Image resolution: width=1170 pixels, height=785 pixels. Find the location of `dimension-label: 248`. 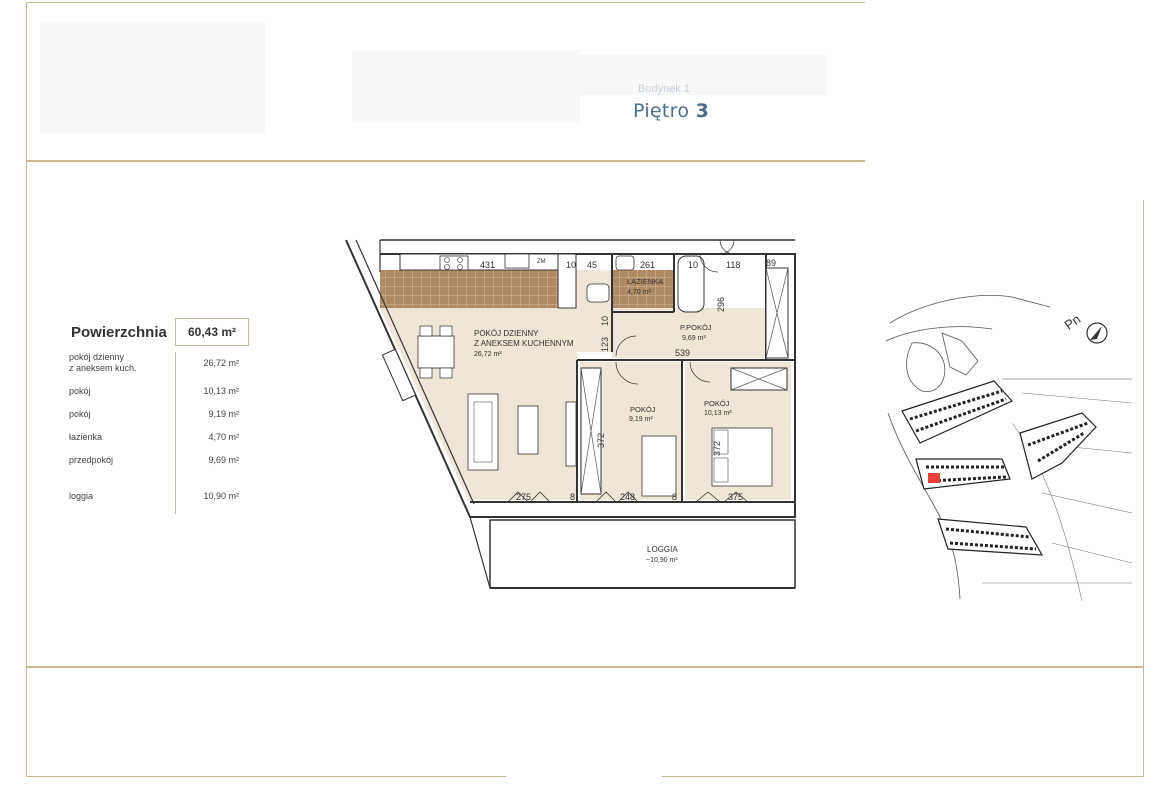

dimension-label: 248 is located at coordinates (627, 497).